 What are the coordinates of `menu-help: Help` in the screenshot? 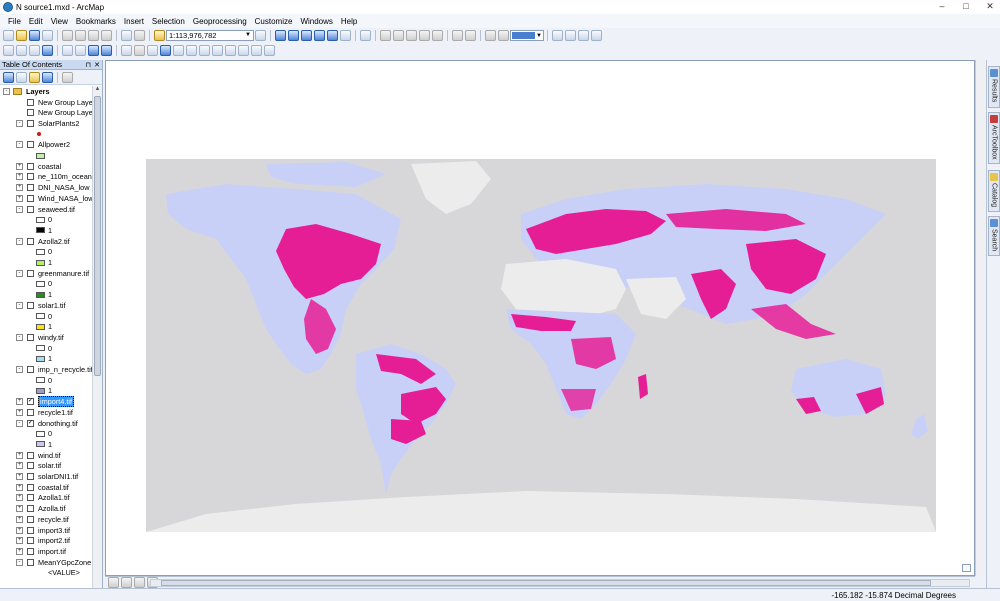 It's located at (349, 21).